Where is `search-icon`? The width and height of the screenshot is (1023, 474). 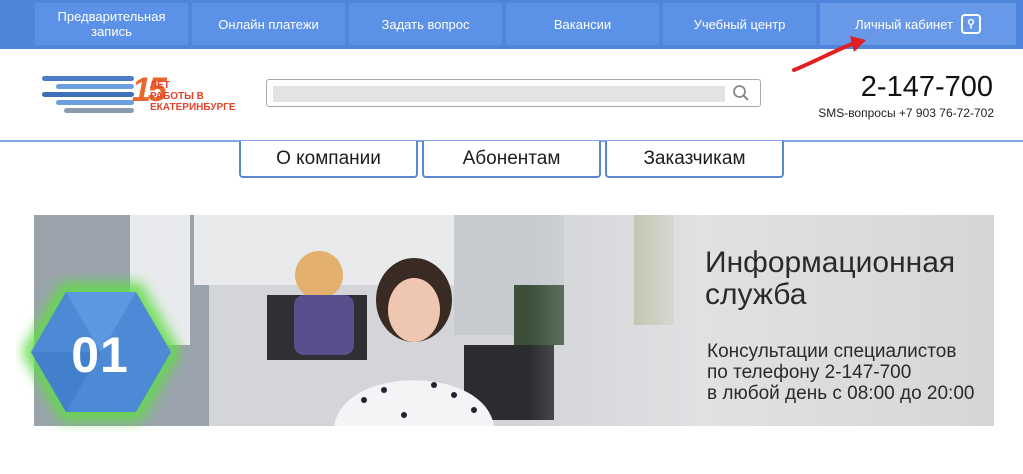 search-icon is located at coordinates (741, 93).